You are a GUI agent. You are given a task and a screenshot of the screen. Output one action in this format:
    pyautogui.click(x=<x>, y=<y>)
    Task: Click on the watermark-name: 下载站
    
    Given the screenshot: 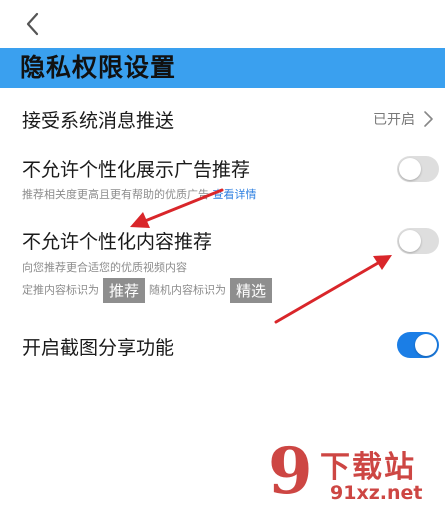 What is the action you would take?
    pyautogui.click(x=368, y=467)
    